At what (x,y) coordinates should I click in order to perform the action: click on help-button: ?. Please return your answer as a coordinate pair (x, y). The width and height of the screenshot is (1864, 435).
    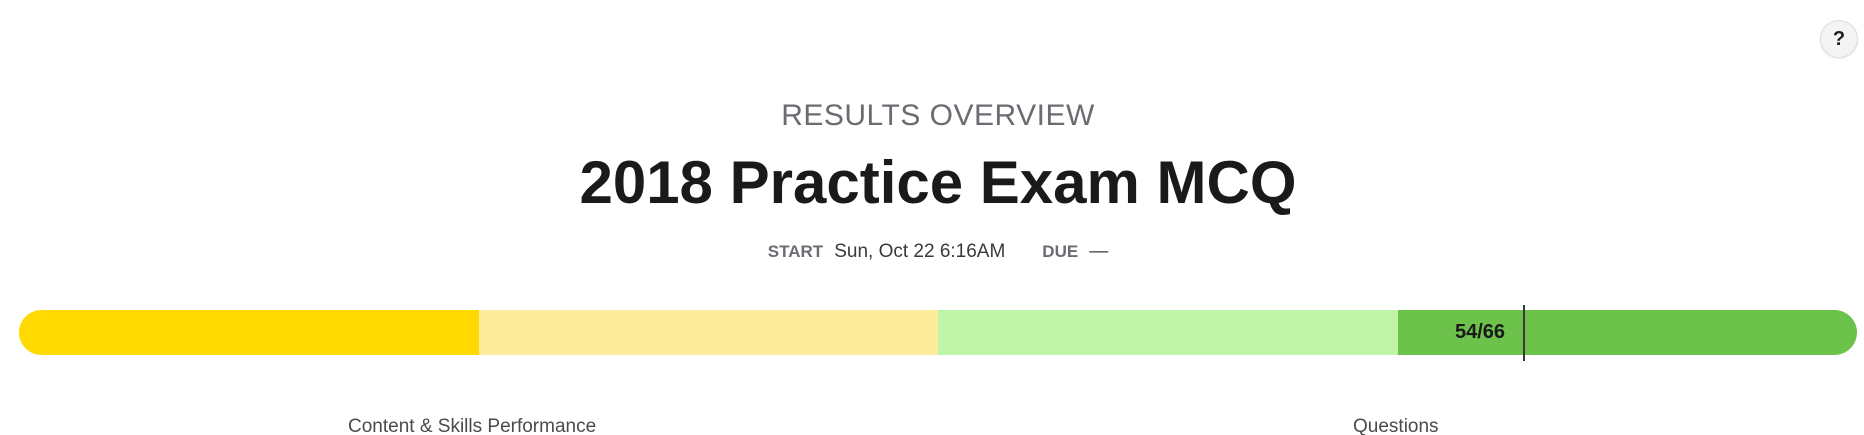
    Looking at the image, I should click on (1839, 39).